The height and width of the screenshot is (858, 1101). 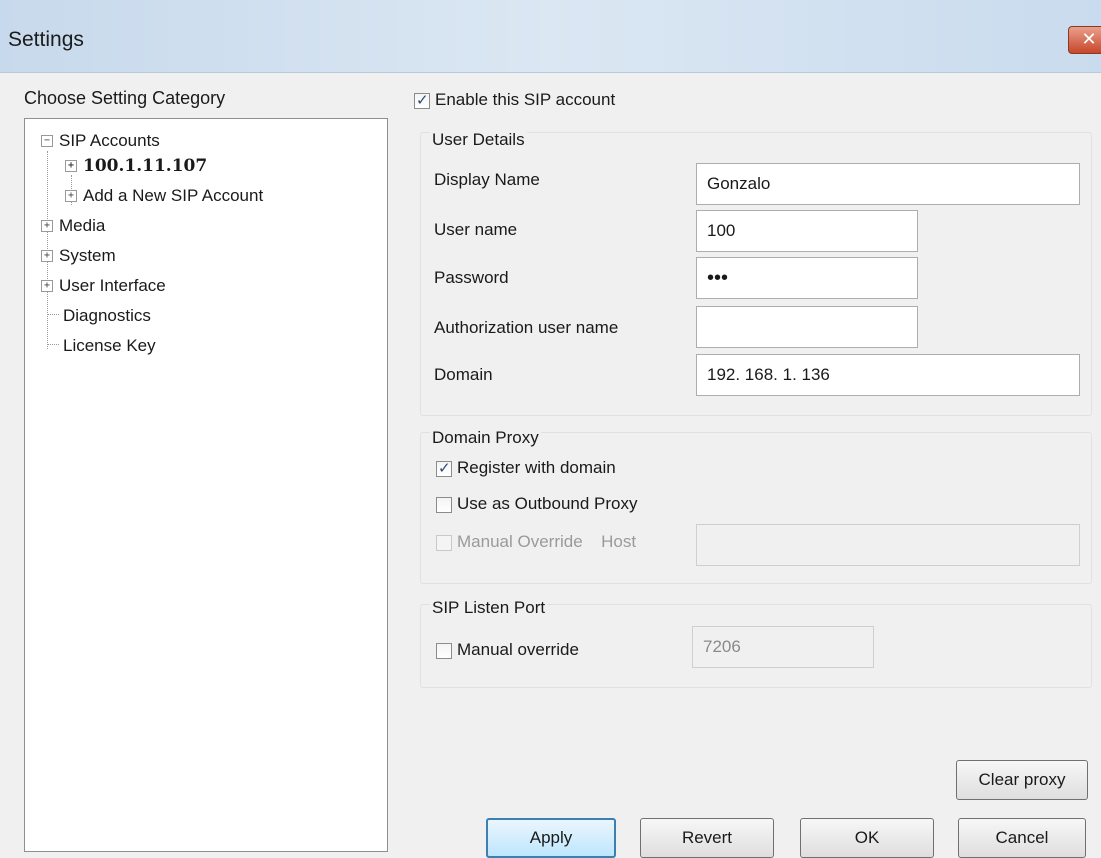 I want to click on authorization-user-name-input, so click(x=807, y=327).